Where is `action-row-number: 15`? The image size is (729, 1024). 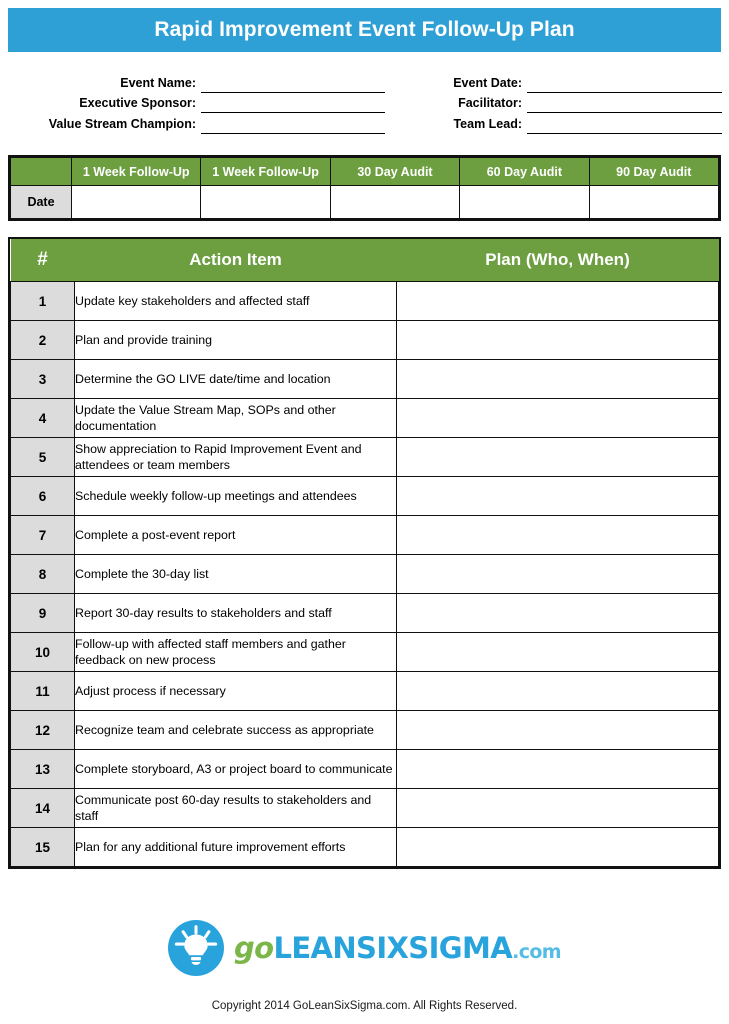
action-row-number: 15 is located at coordinates (42, 847).